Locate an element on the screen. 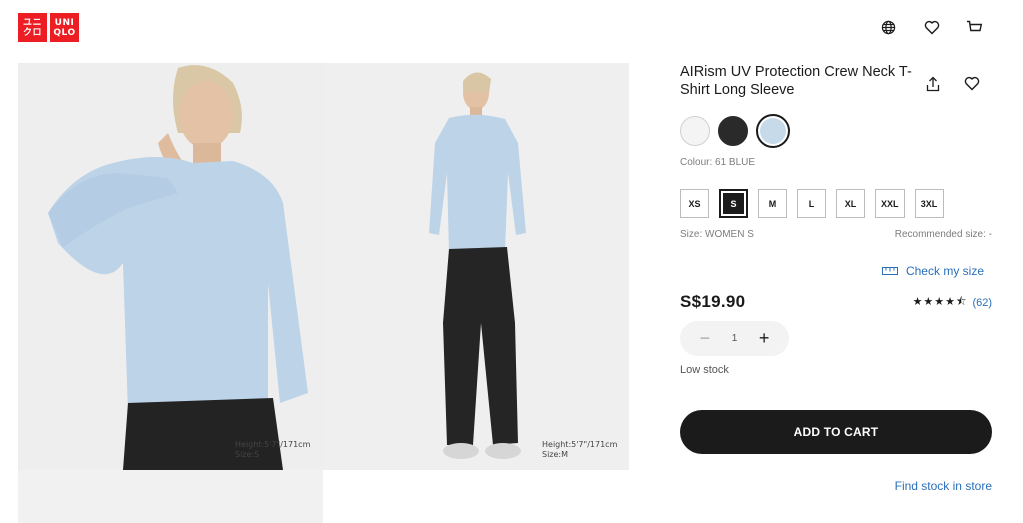 The image size is (1023, 523). header-actions is located at coordinates (931, 27).